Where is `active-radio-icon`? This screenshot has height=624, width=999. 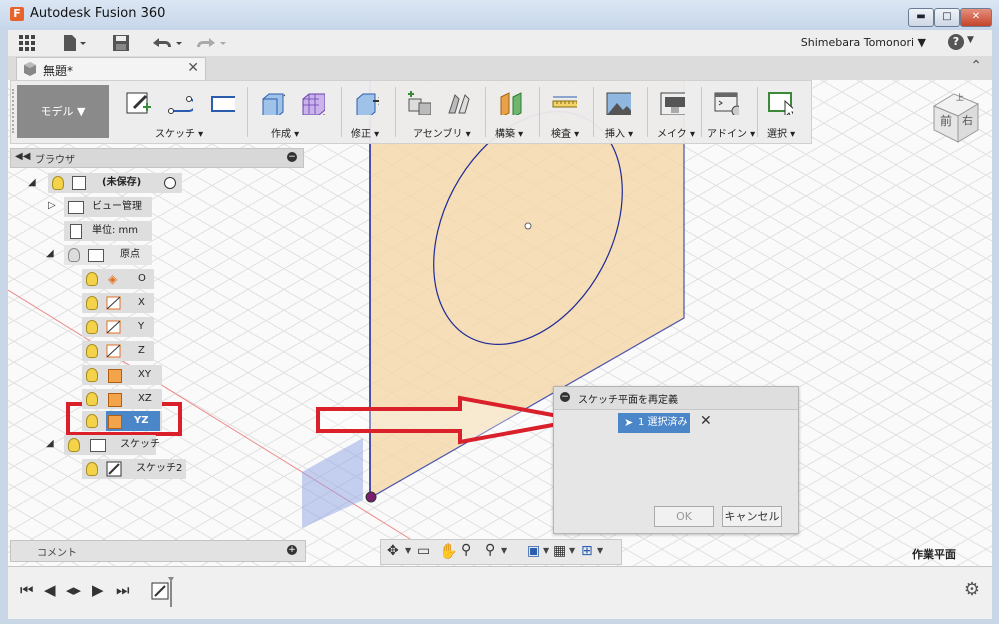
active-radio-icon is located at coordinates (170, 183).